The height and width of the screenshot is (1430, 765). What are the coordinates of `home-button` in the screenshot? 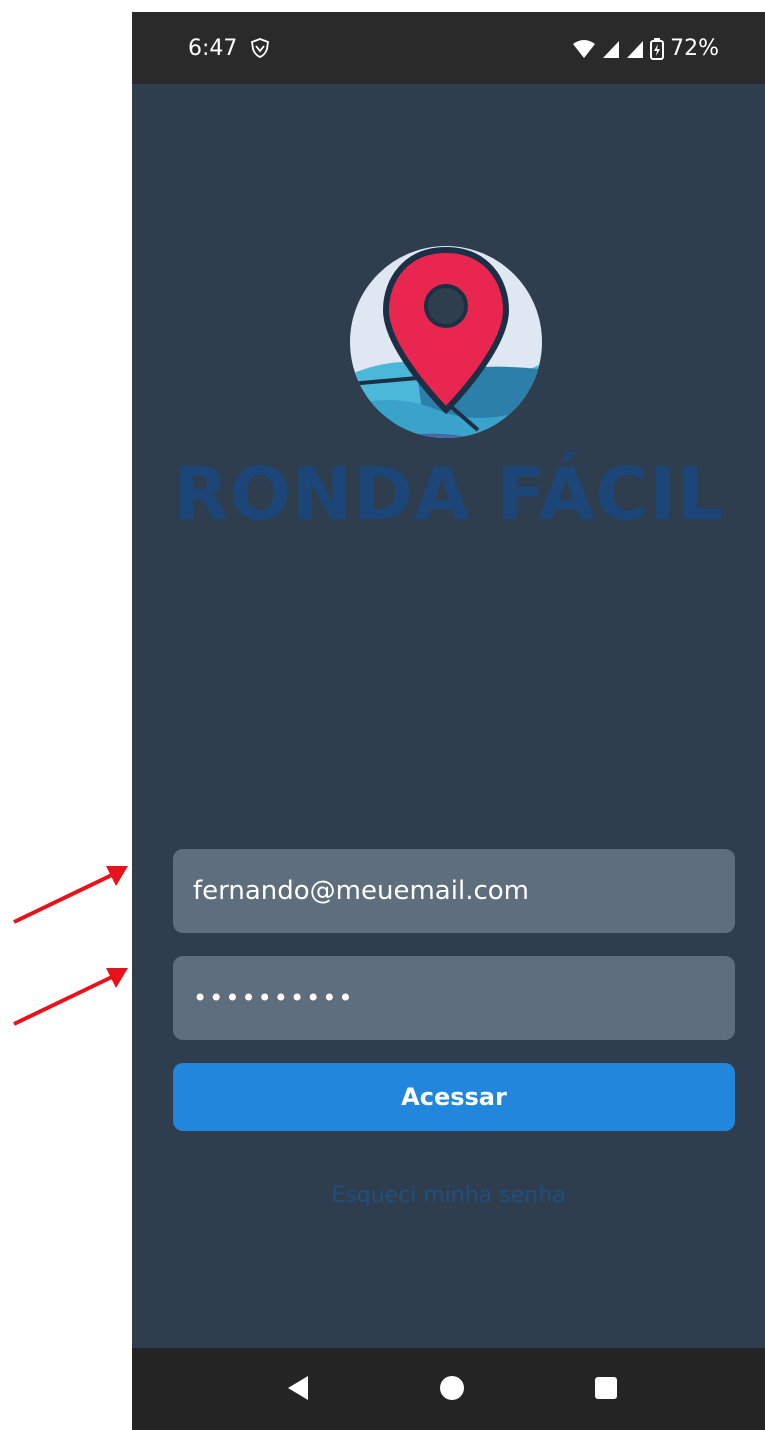 It's located at (452, 1388).